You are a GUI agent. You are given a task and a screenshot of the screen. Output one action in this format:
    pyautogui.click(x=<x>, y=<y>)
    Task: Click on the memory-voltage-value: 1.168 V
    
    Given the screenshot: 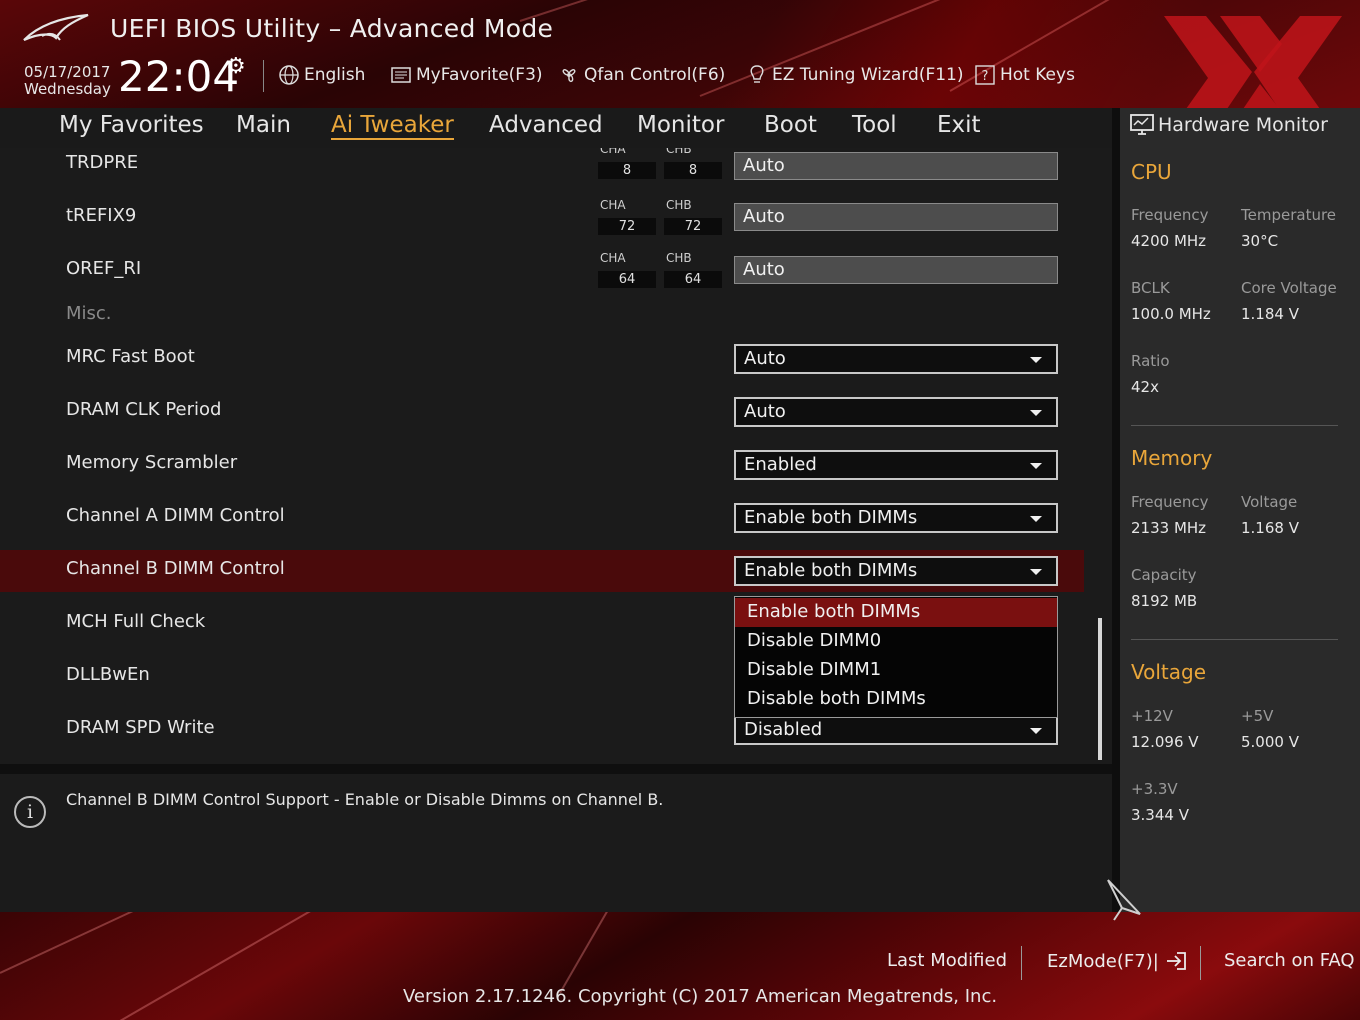 What is the action you would take?
    pyautogui.click(x=1270, y=528)
    